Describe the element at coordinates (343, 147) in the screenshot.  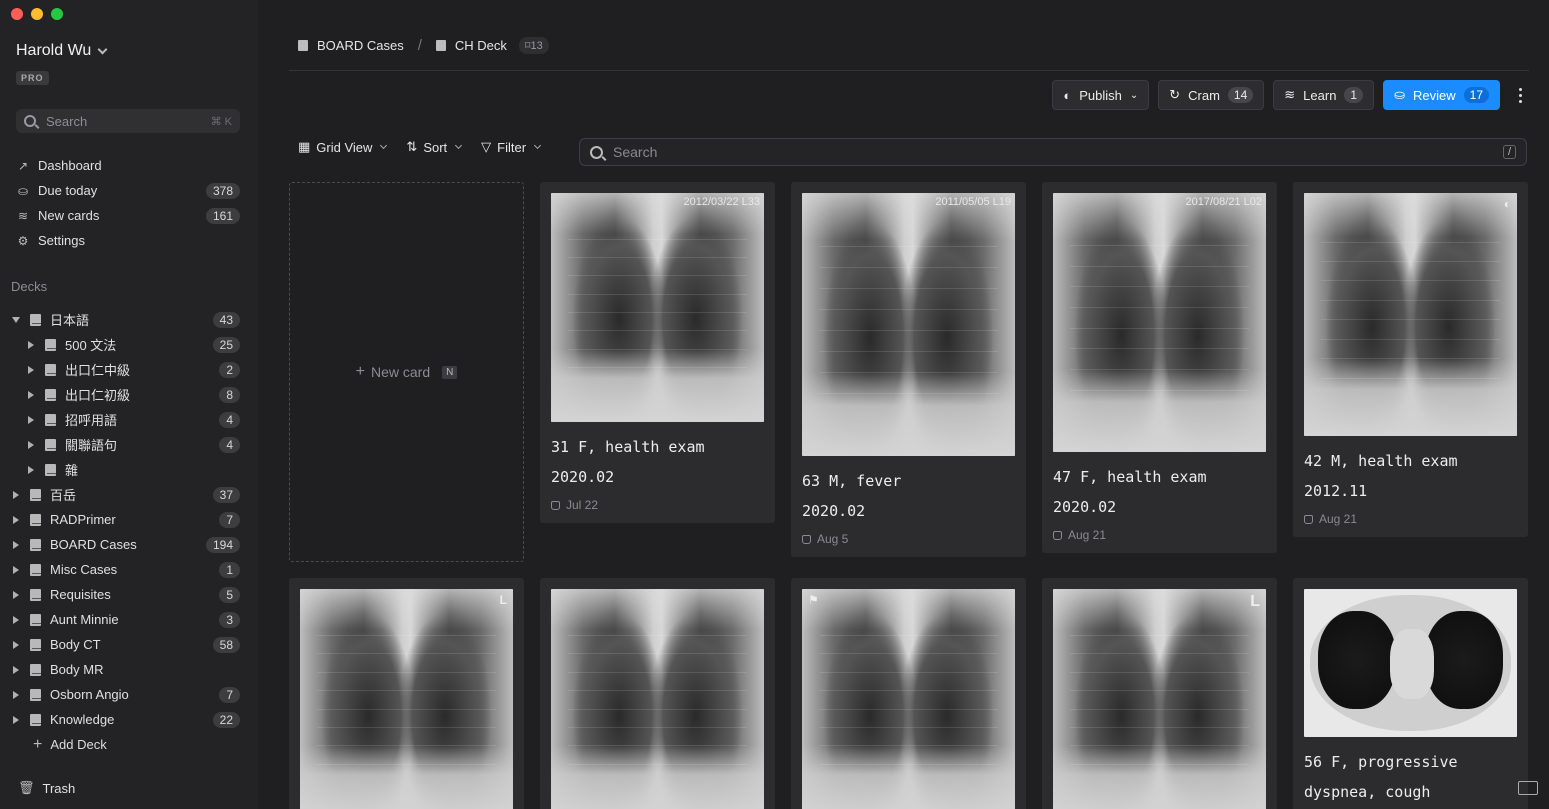
I see `grid-view-dropdown: ▦ Grid View` at that location.